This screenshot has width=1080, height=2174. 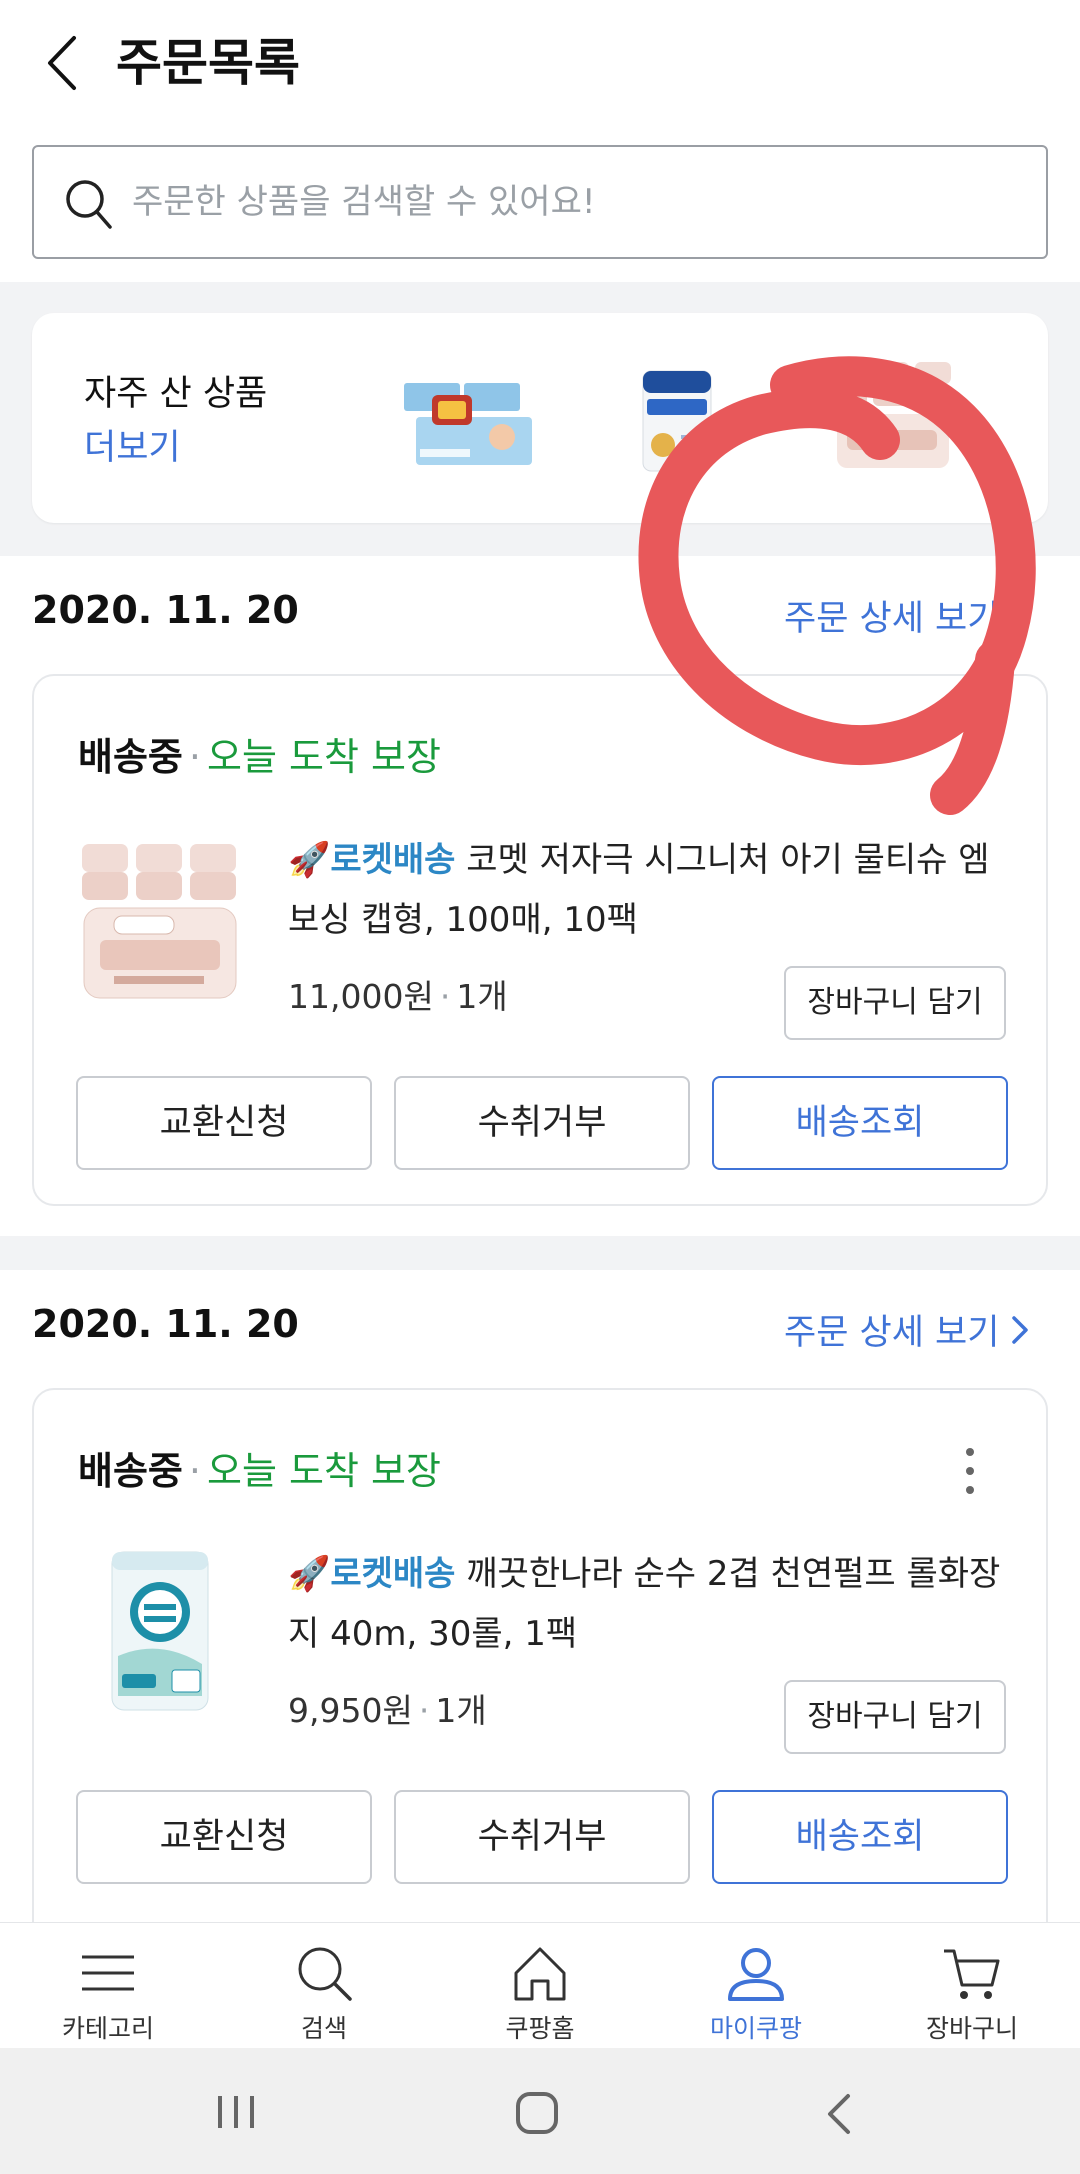 I want to click on bottom-navigation: 카테고리 검색 쿠팡홈 마이쿠팡 장바구니, so click(x=540, y=1985).